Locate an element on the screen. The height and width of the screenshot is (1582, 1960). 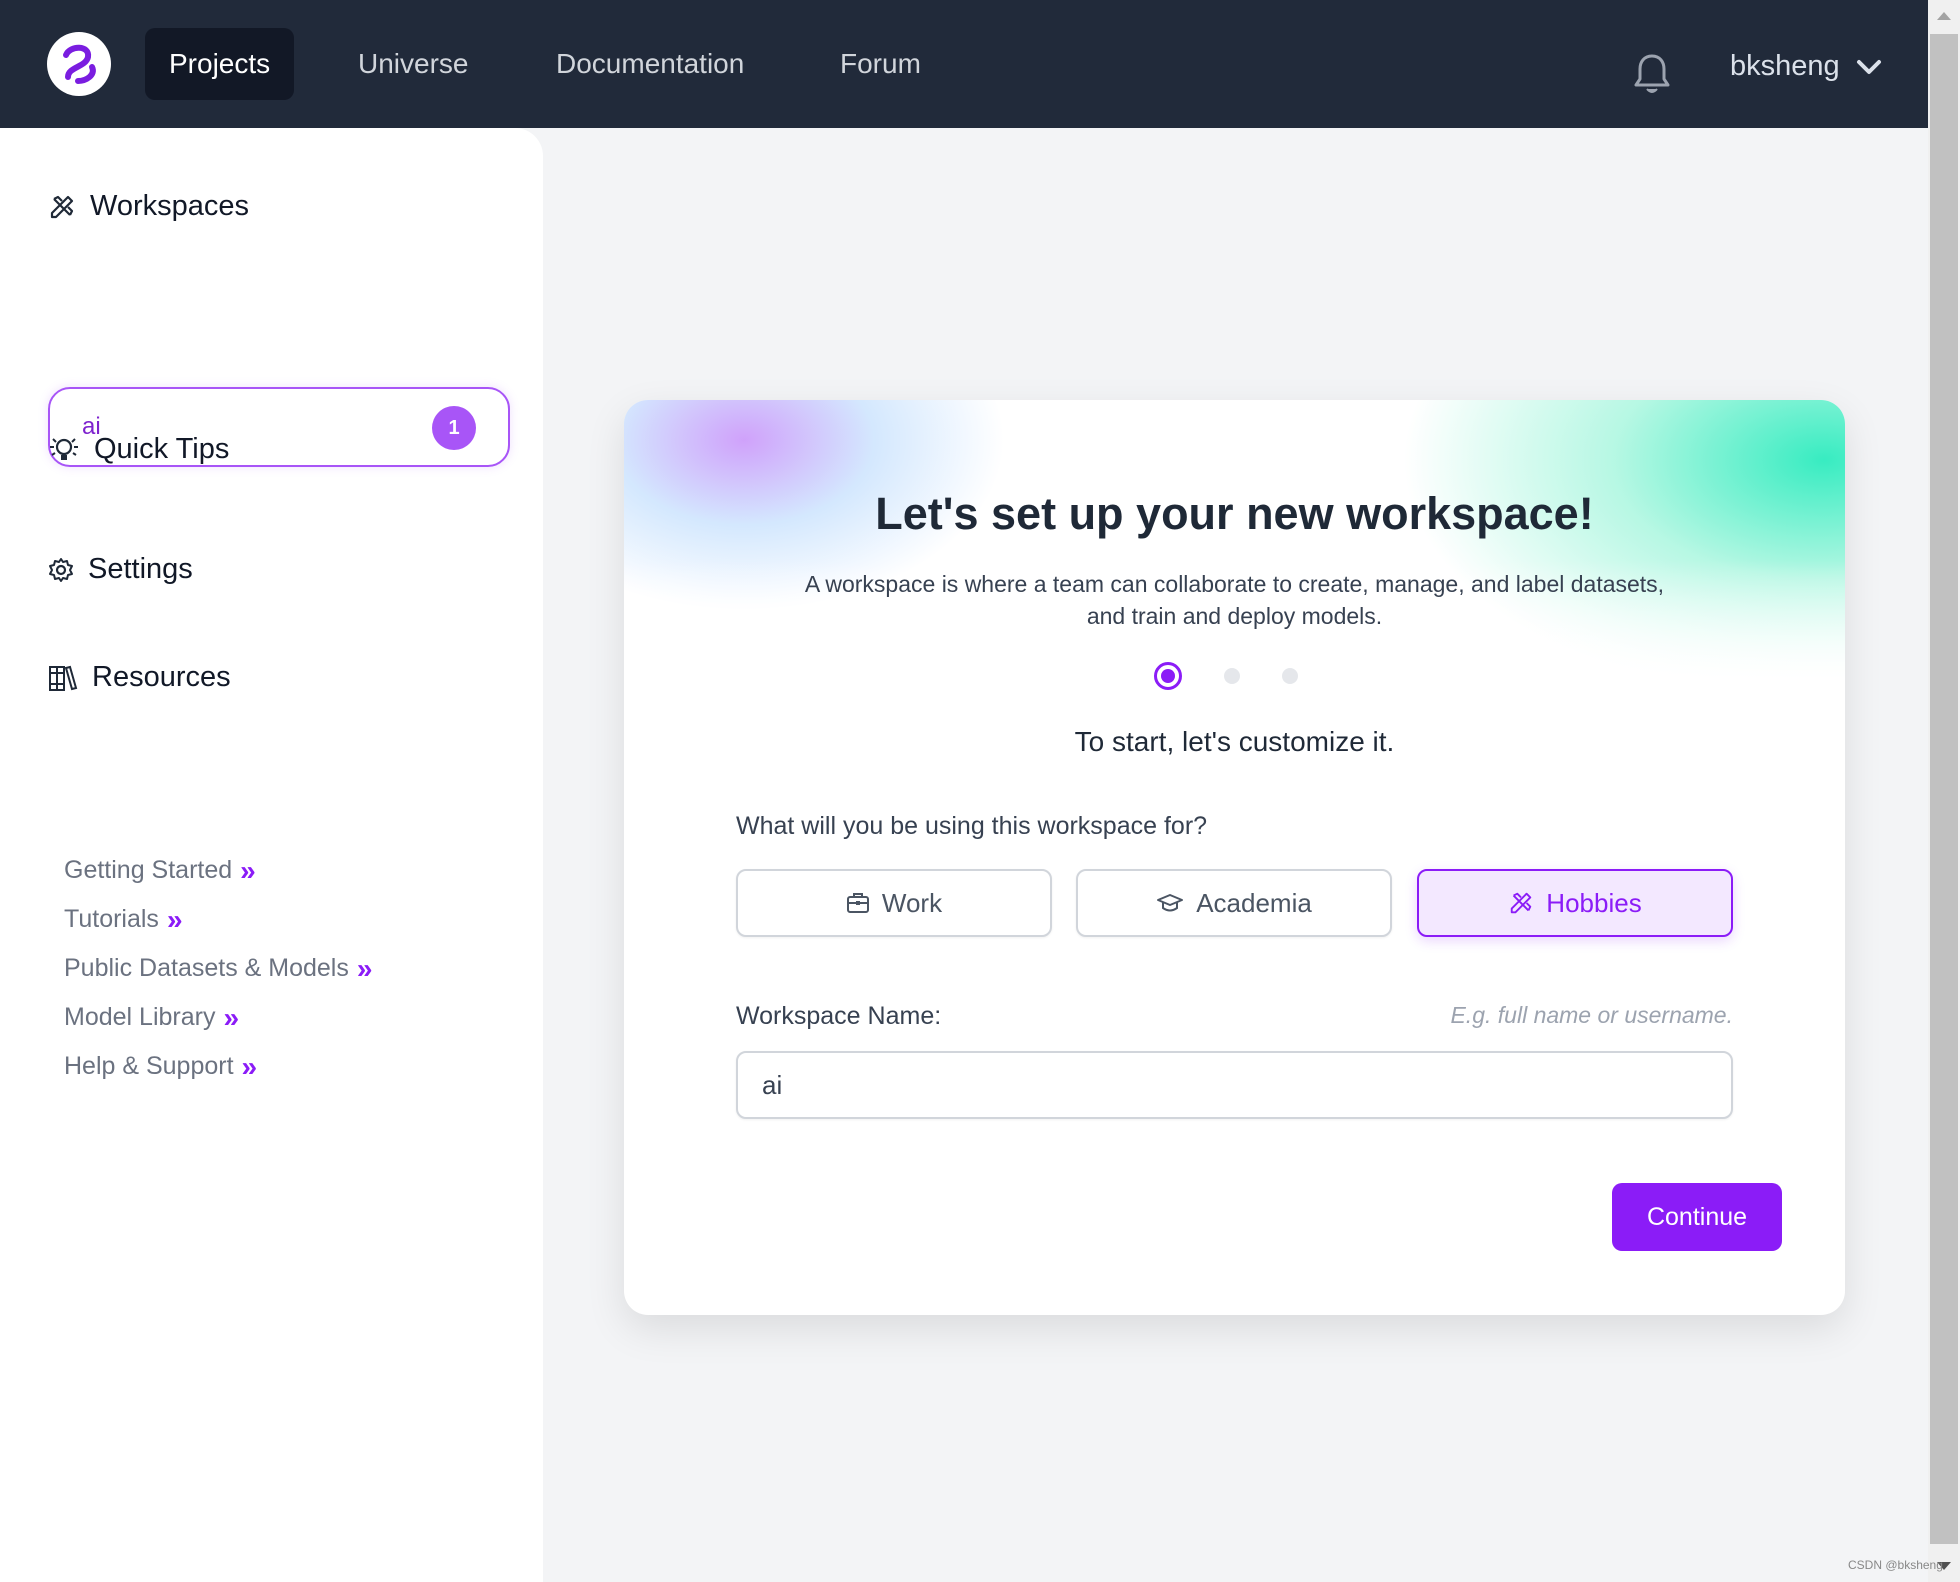
vertical-scrollbar is located at coordinates (1944, 791).